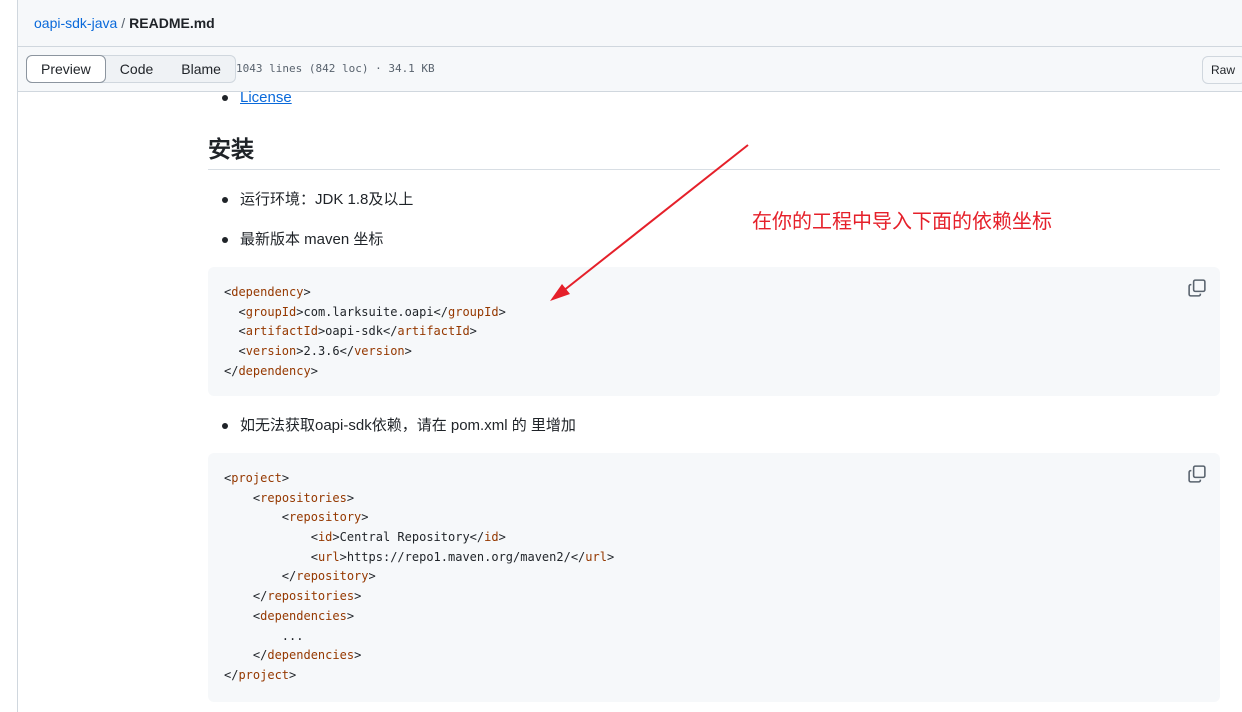  I want to click on code-line: <artifactId>oapi-sdk</artifactId>, so click(357, 331).